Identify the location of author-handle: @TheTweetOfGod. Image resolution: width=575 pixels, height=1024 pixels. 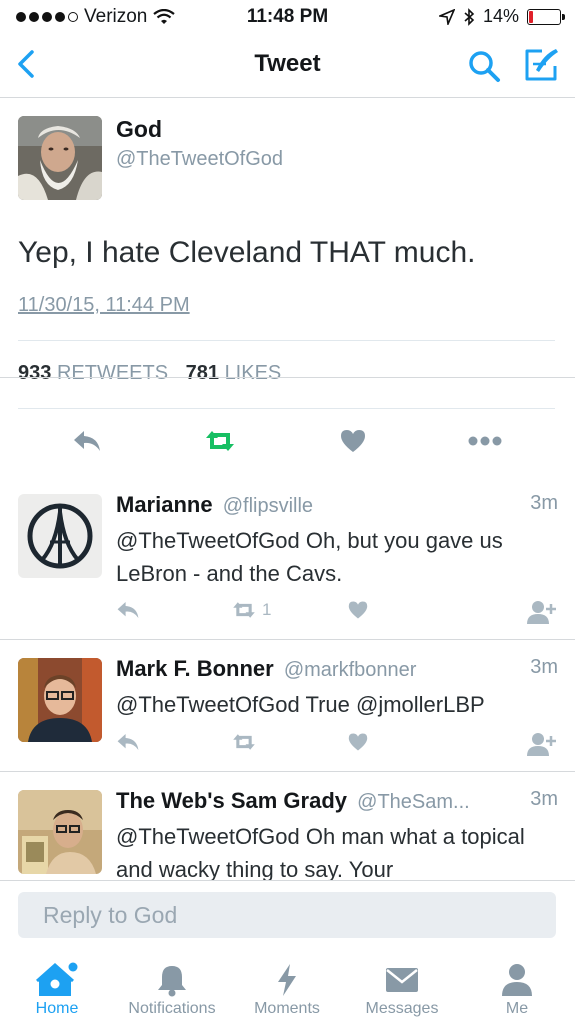
(199, 159).